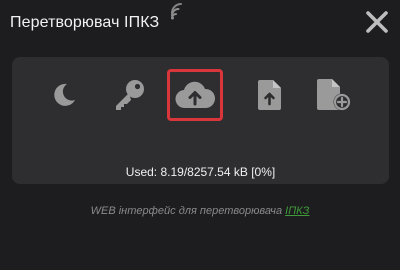 This screenshot has width=400, height=270. I want to click on file-upload-icon, so click(269, 95).